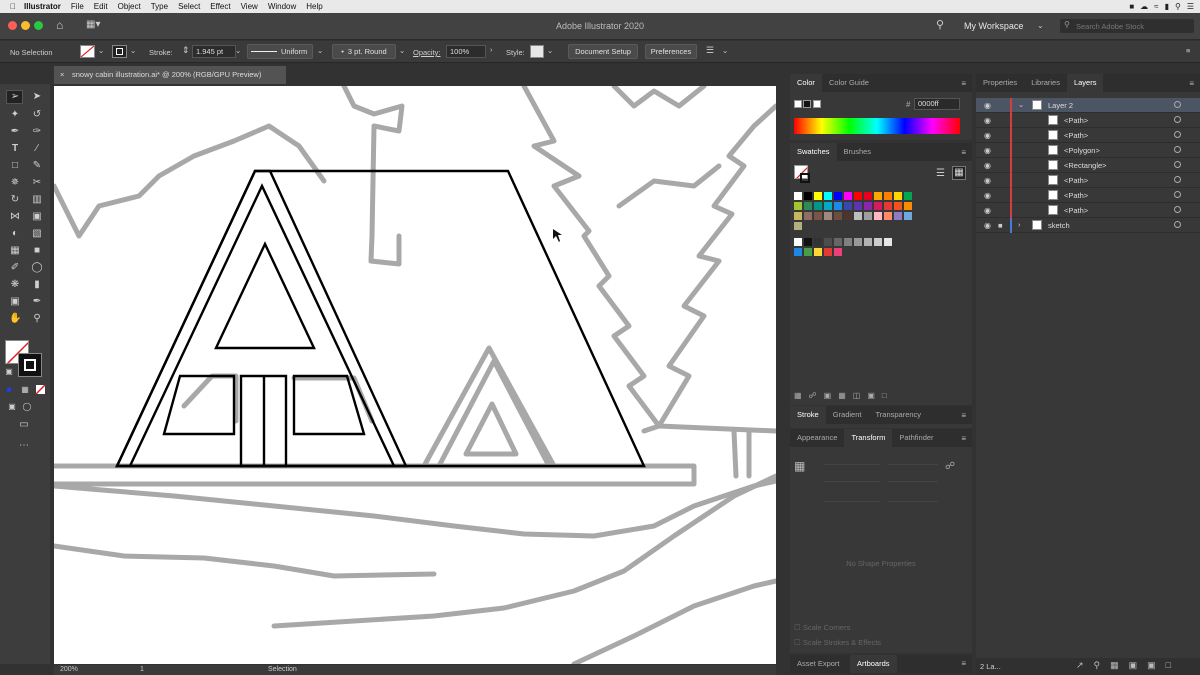  What do you see at coordinates (249, 6) in the screenshot?
I see `menu-view: View` at bounding box center [249, 6].